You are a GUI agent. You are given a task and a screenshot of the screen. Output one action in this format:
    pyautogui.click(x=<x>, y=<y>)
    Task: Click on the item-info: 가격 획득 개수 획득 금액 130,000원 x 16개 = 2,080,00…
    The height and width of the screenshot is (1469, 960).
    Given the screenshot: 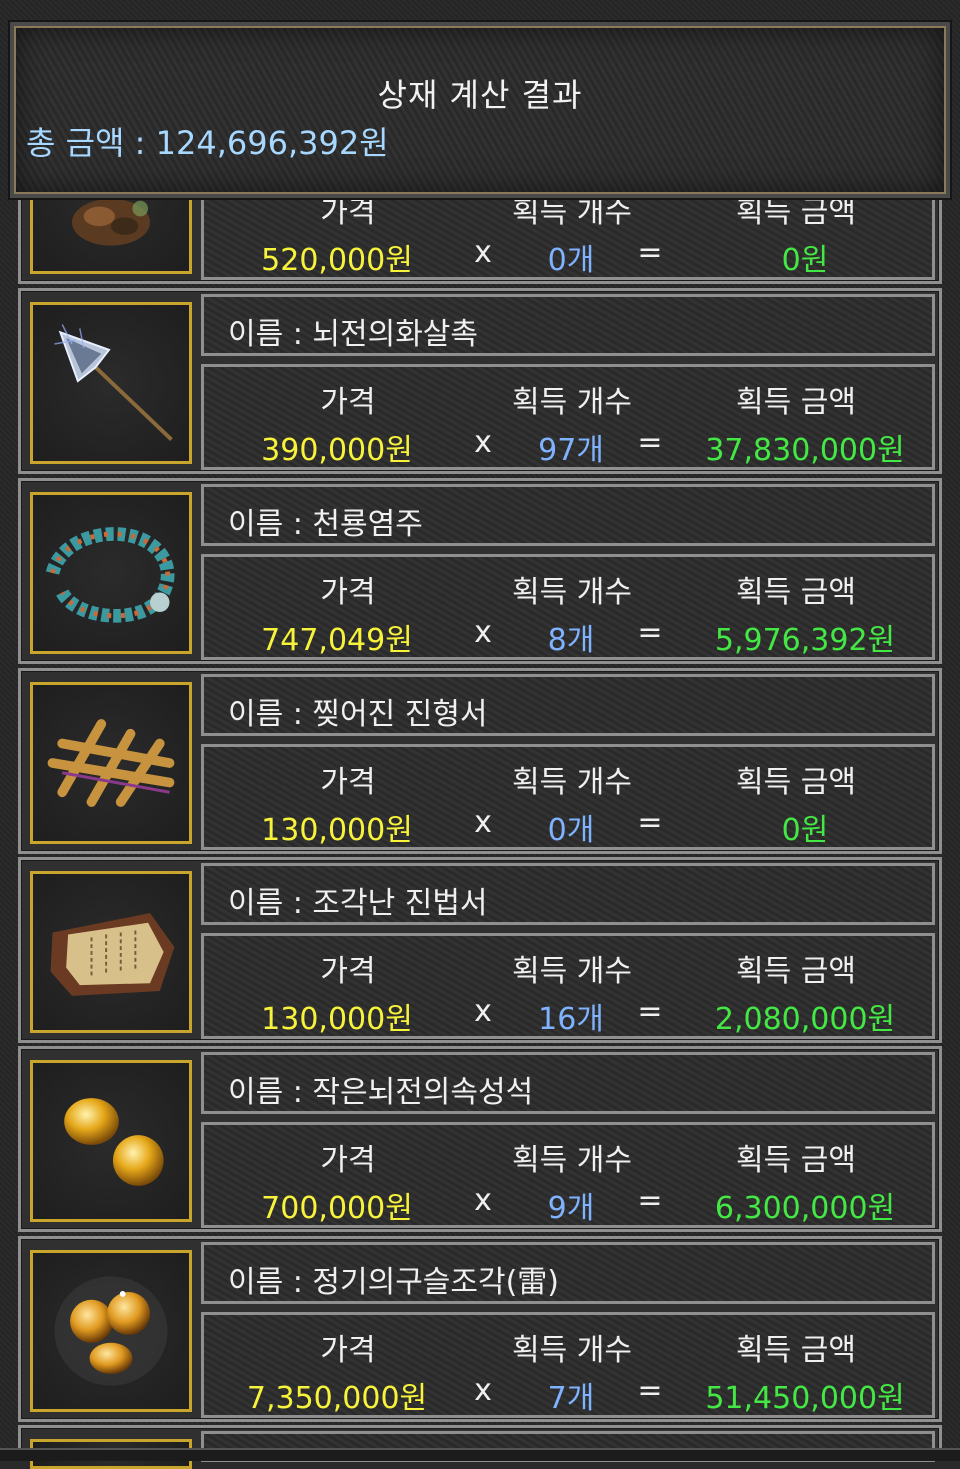 What is the action you would take?
    pyautogui.click(x=568, y=986)
    